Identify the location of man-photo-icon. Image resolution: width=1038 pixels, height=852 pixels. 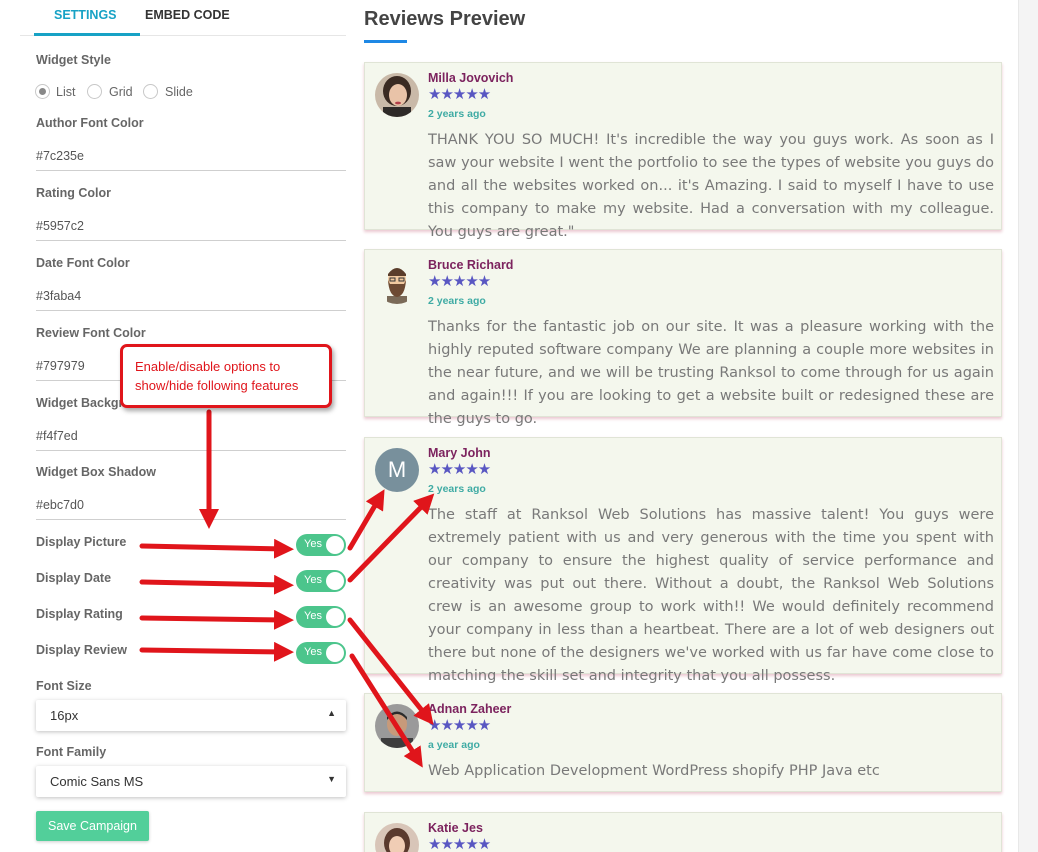
(397, 726).